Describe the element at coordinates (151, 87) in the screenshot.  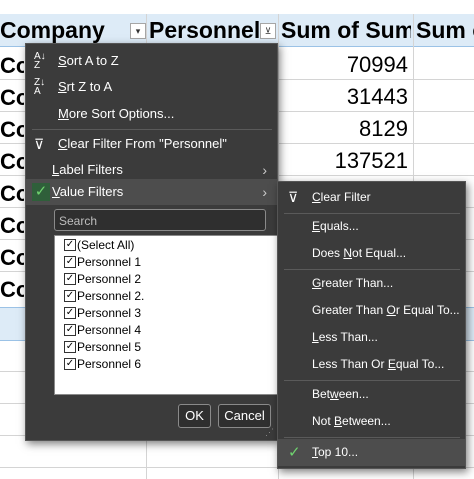
I see `sort-z-to-a-item: Z↓ A Srt Z to A` at that location.